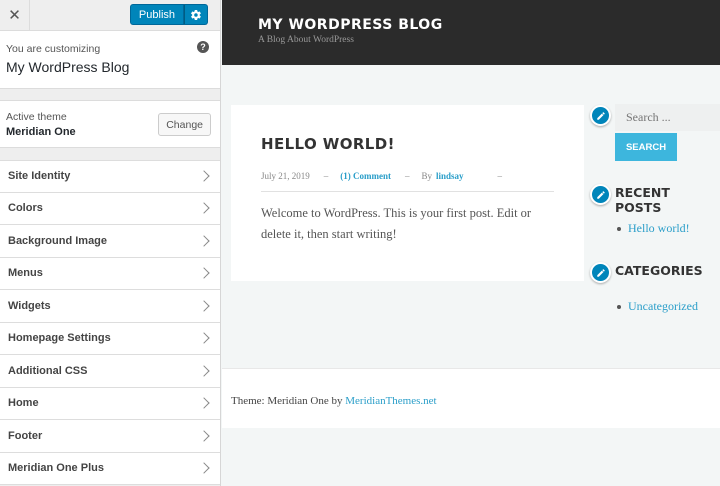  What do you see at coordinates (110, 176) in the screenshot?
I see `panel-site-identity: Site Identity` at bounding box center [110, 176].